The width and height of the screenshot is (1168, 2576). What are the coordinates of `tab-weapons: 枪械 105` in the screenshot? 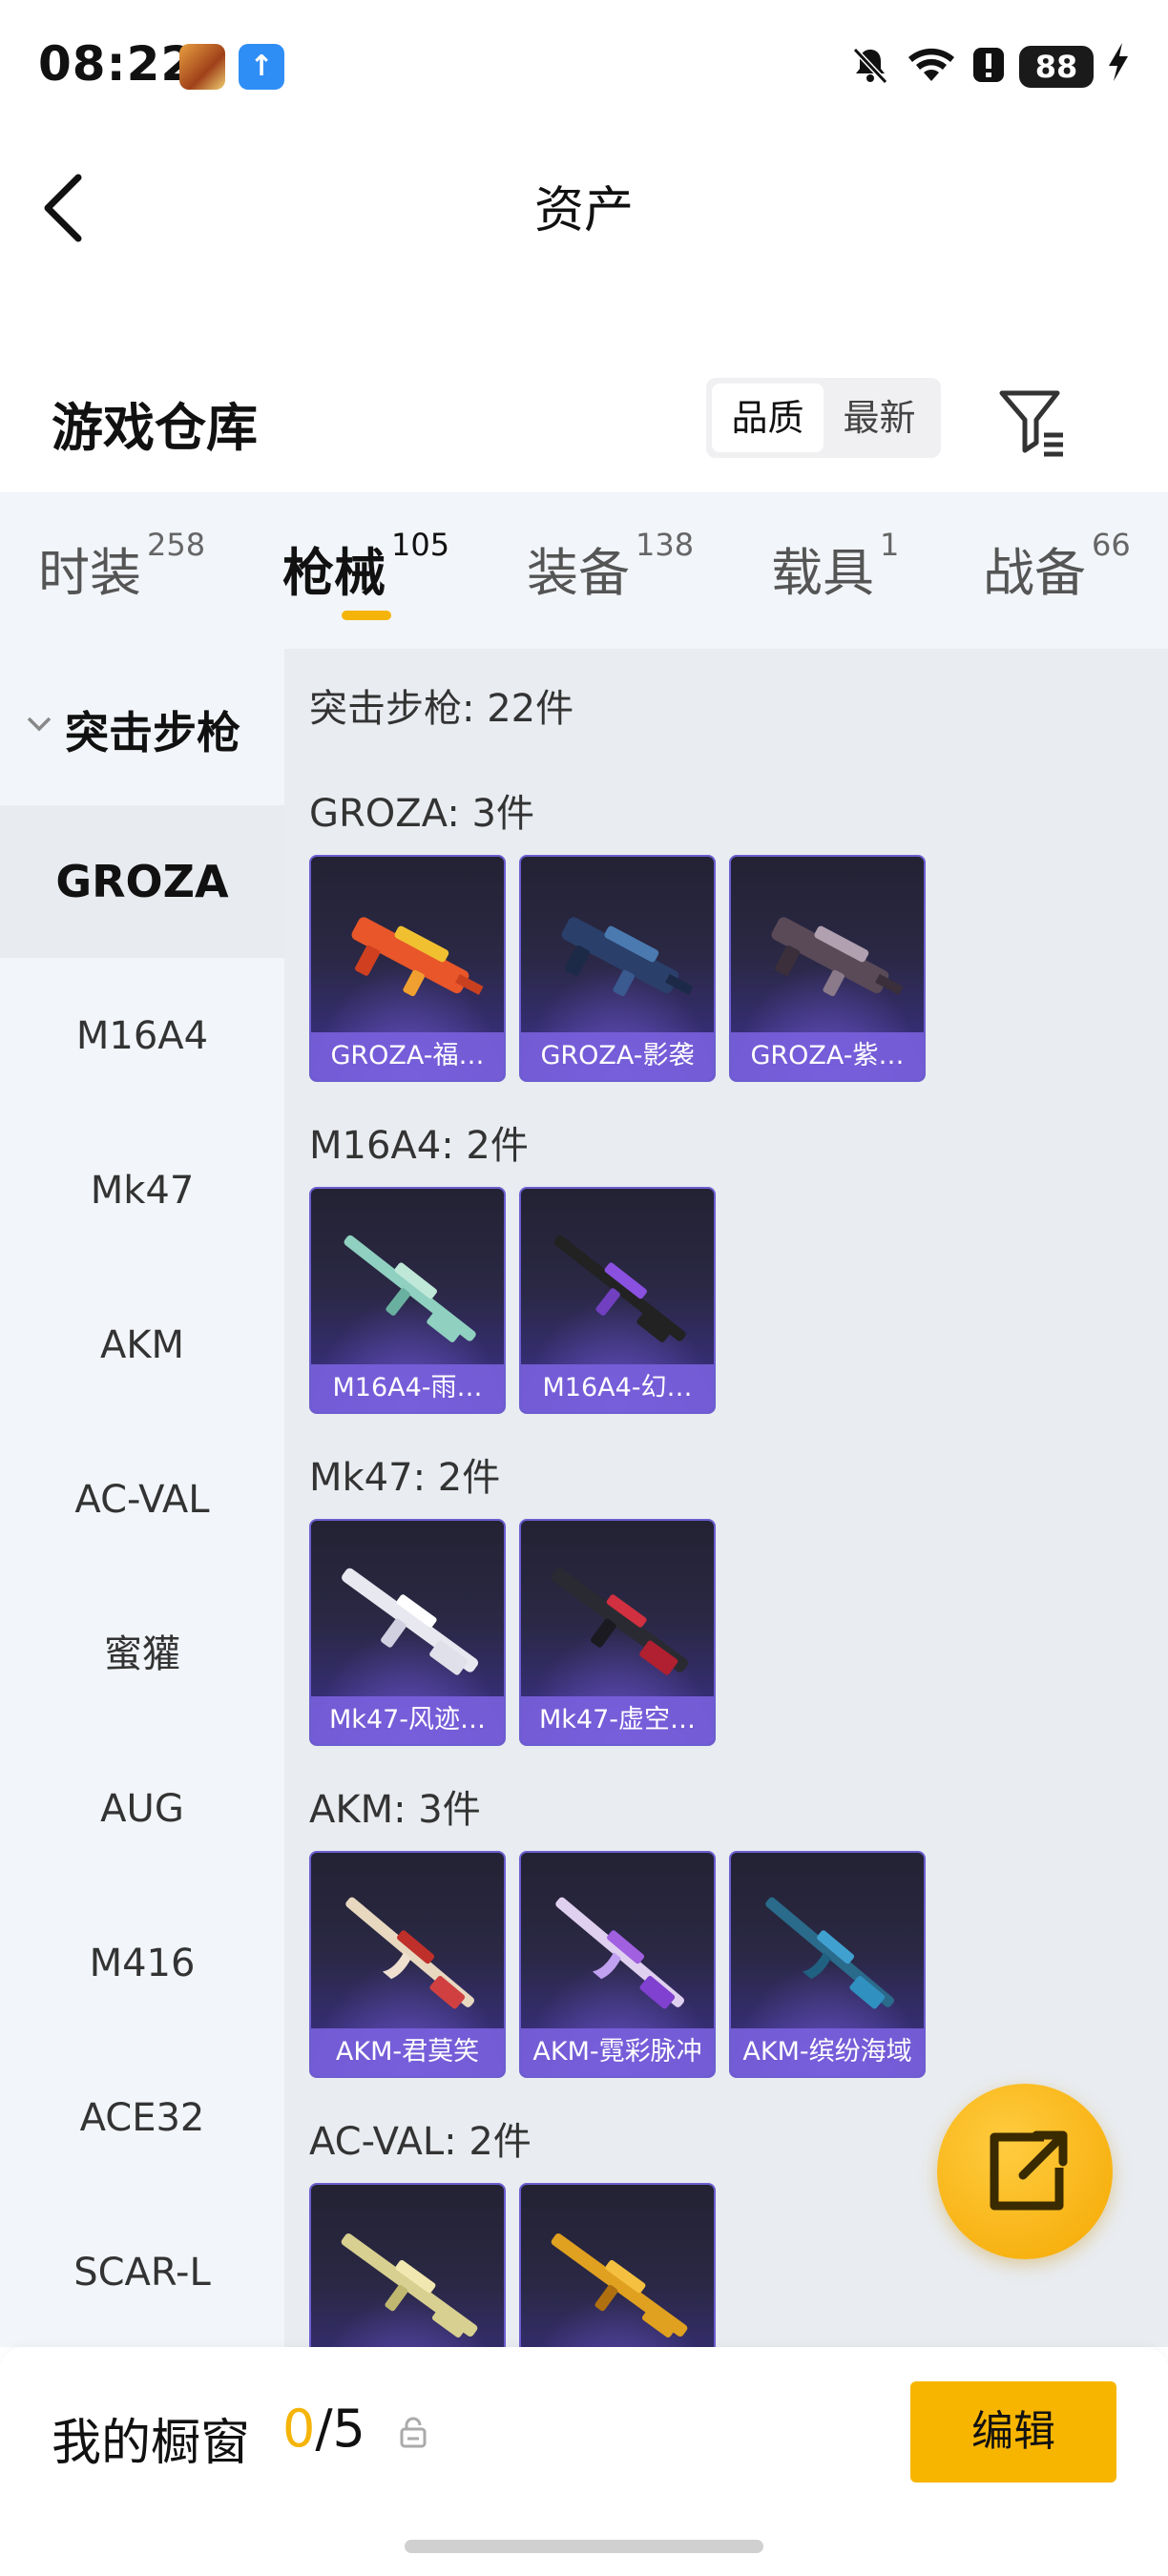 It's located at (366, 566).